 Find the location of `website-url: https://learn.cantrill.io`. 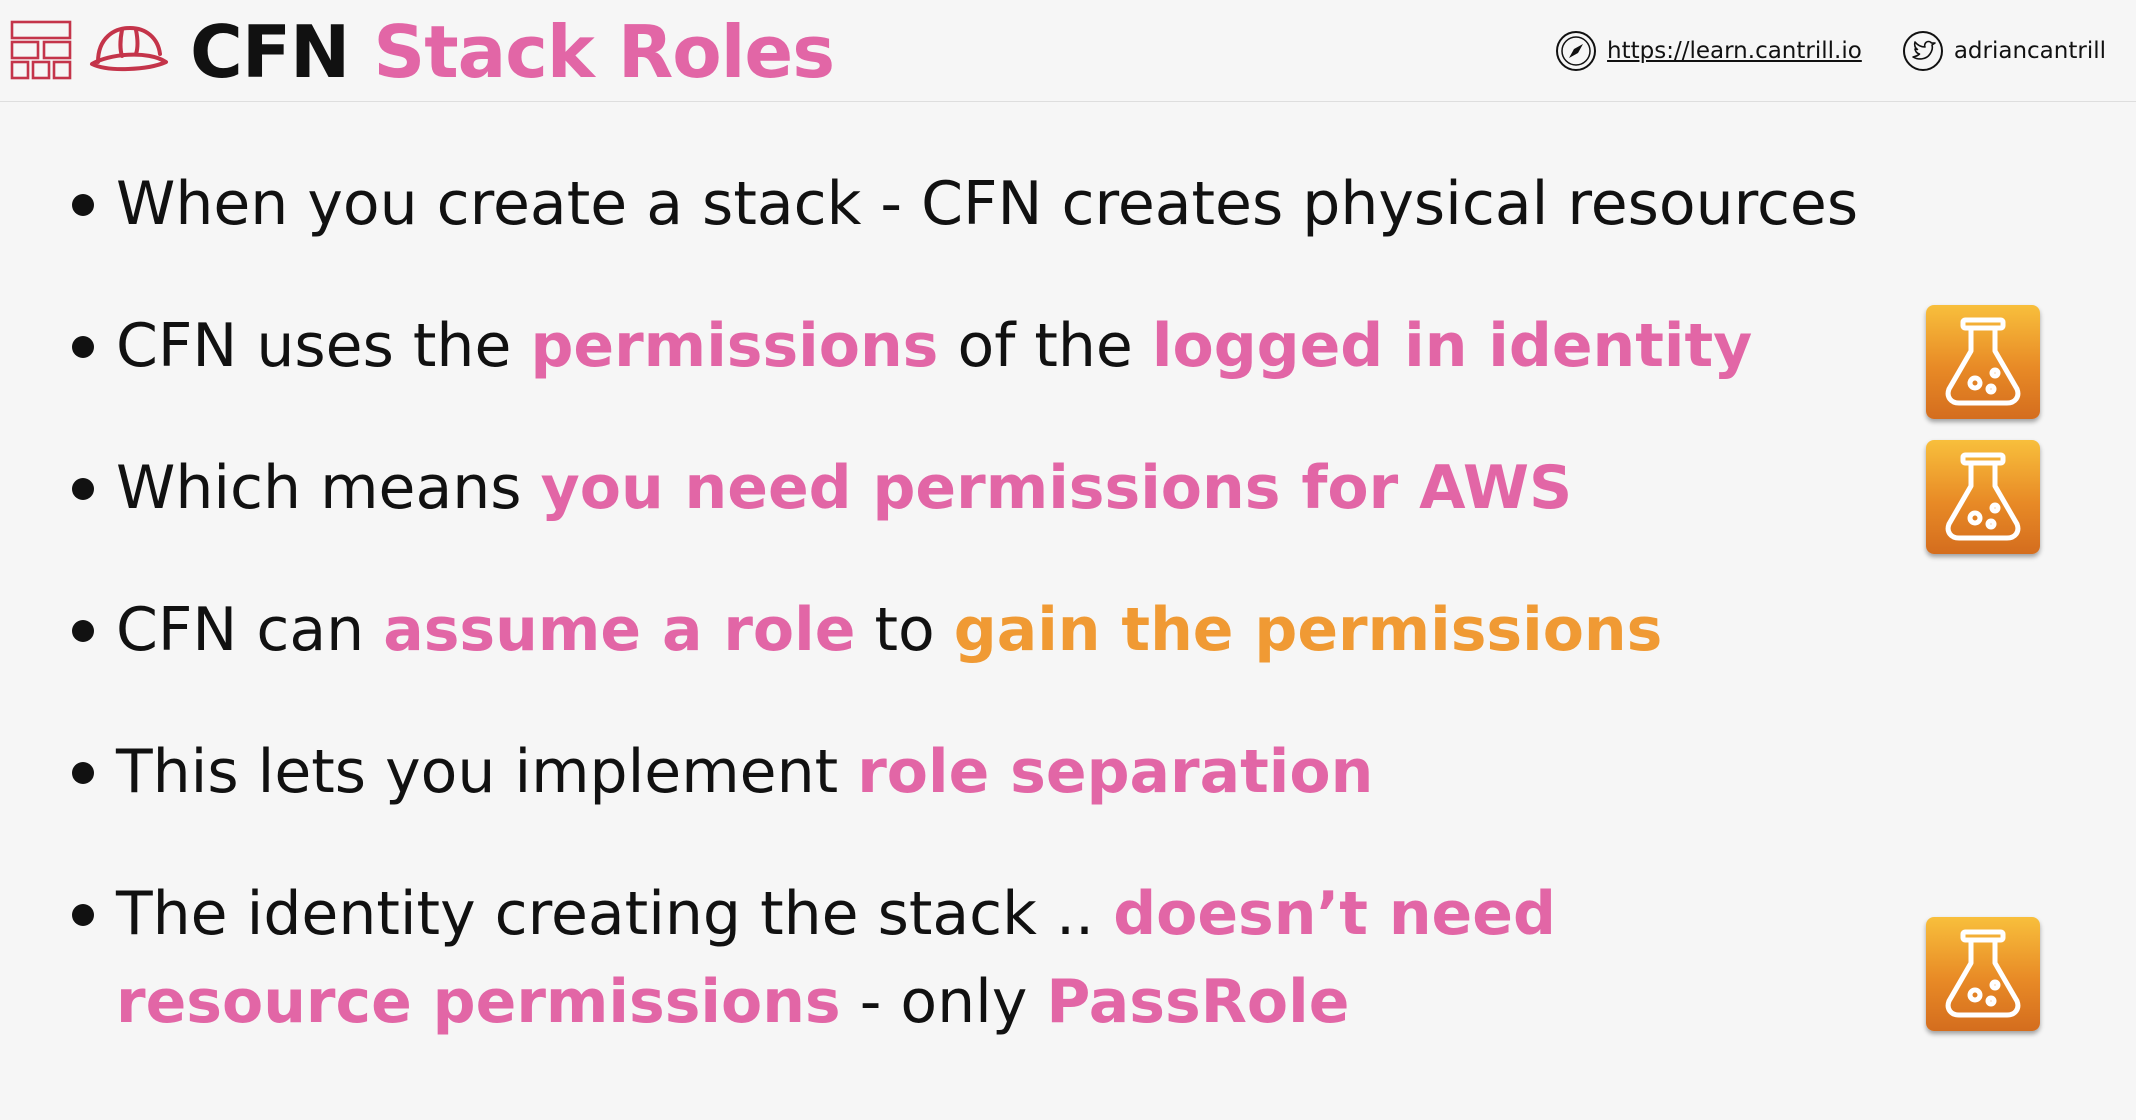

website-url: https://learn.cantrill.io is located at coordinates (1734, 51).